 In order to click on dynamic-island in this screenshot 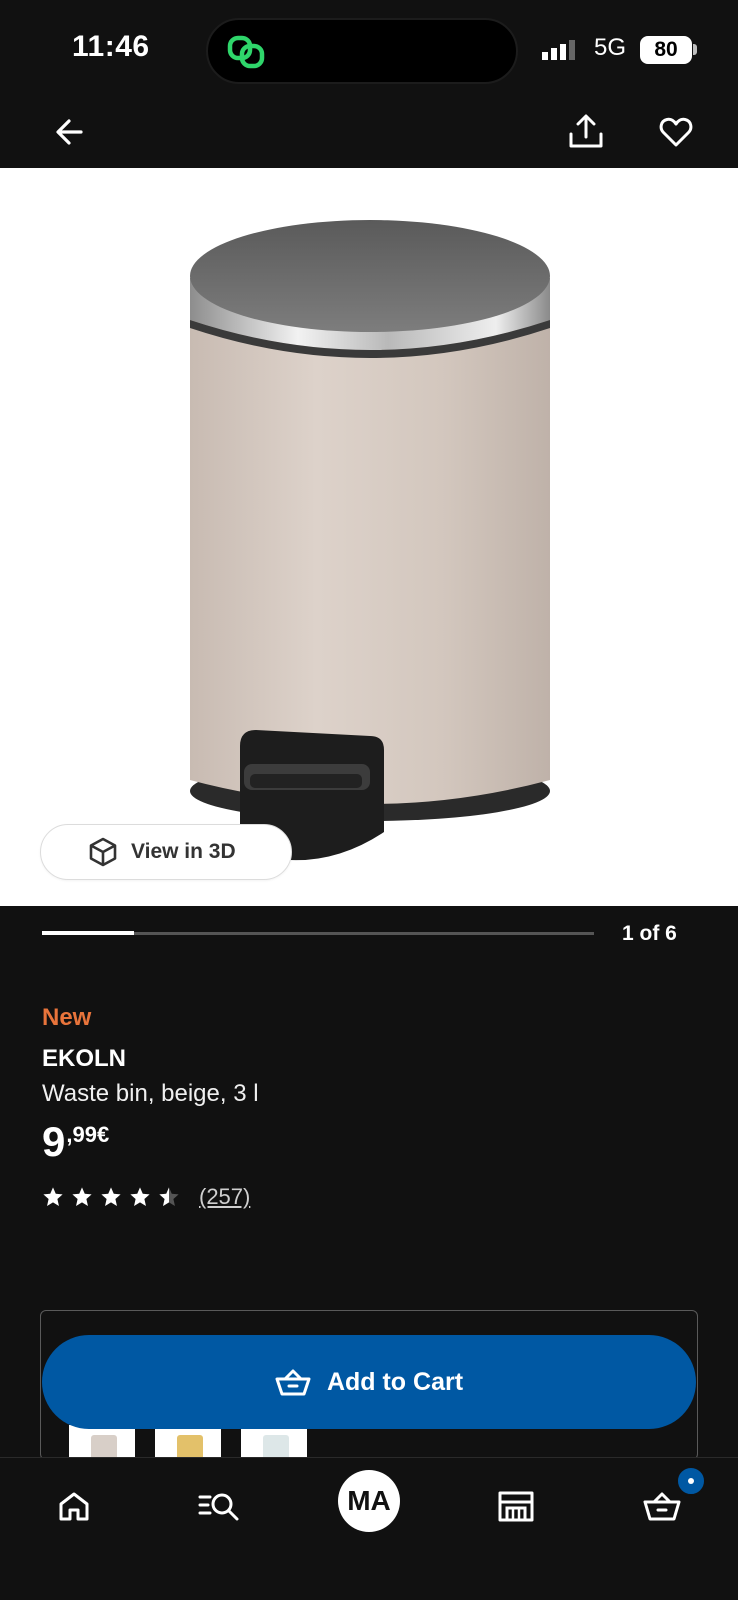, I will do `click(362, 51)`.